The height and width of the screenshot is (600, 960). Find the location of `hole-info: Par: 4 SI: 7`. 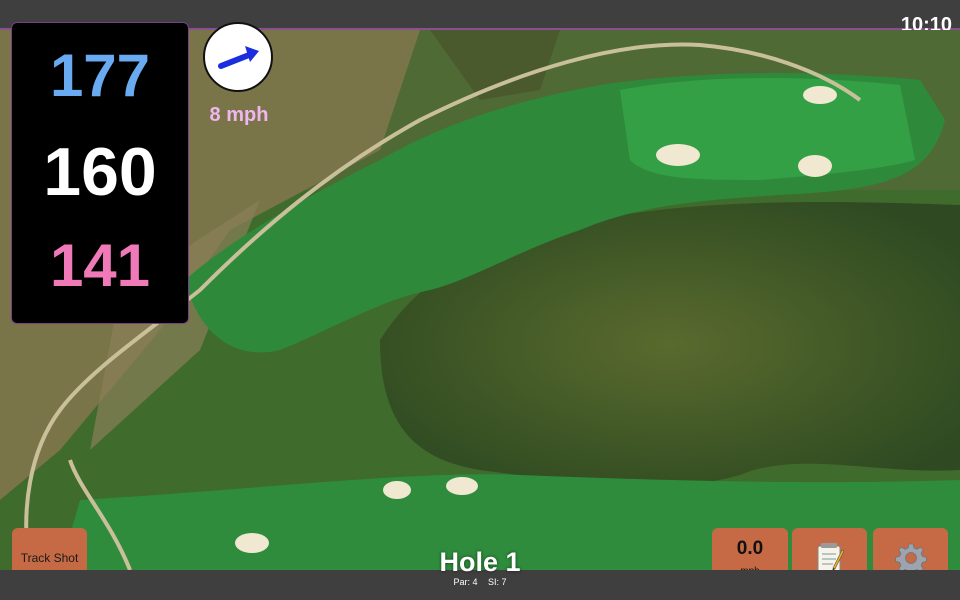

hole-info: Par: 4 SI: 7 is located at coordinates (480, 582).